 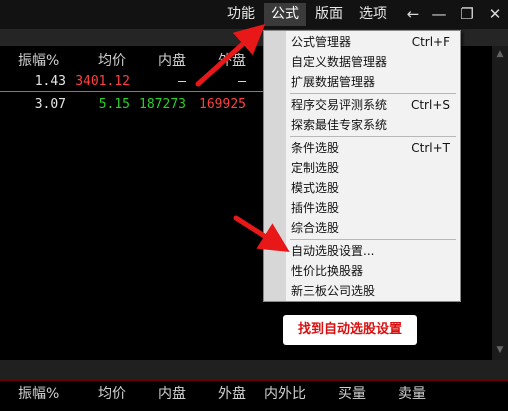 What do you see at coordinates (430, 105) in the screenshot?
I see `shortcut-label: Ctrl+S` at bounding box center [430, 105].